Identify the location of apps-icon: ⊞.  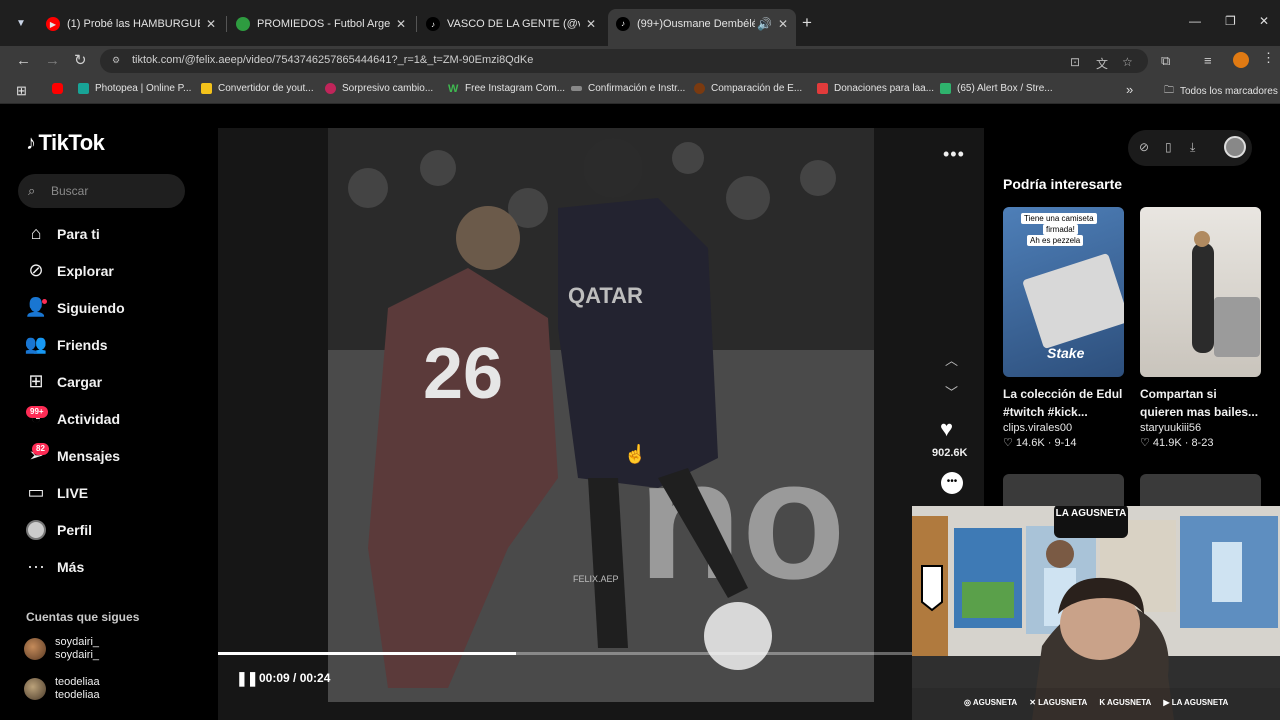
(21, 91).